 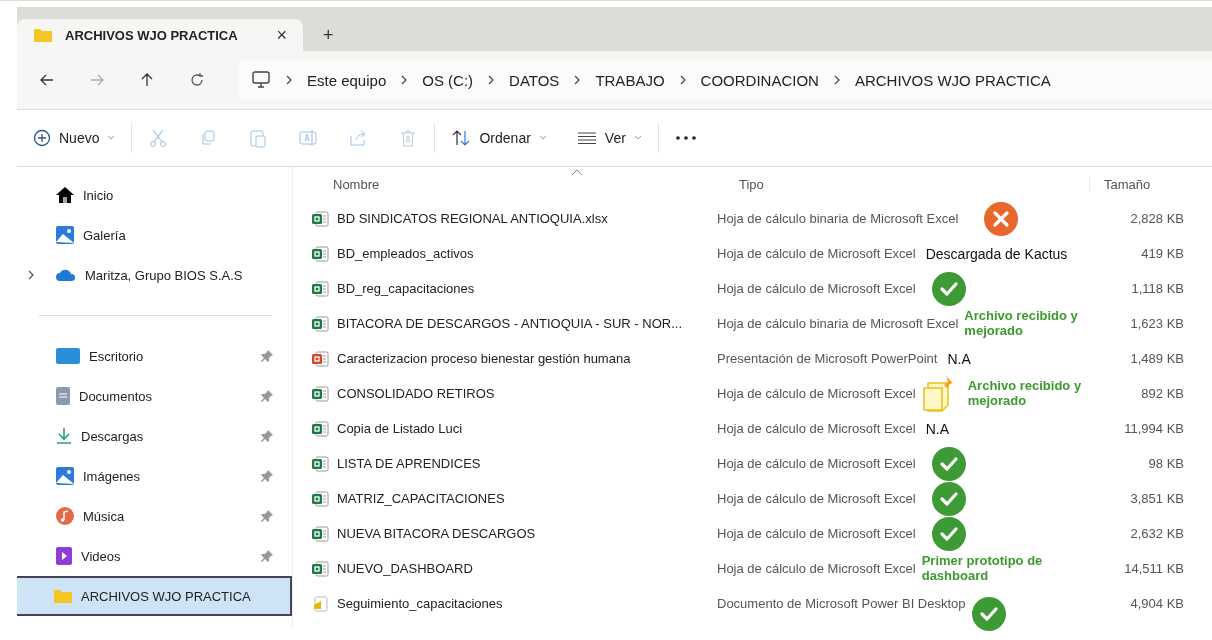 What do you see at coordinates (74, 138) in the screenshot?
I see `new-button: Nuevo` at bounding box center [74, 138].